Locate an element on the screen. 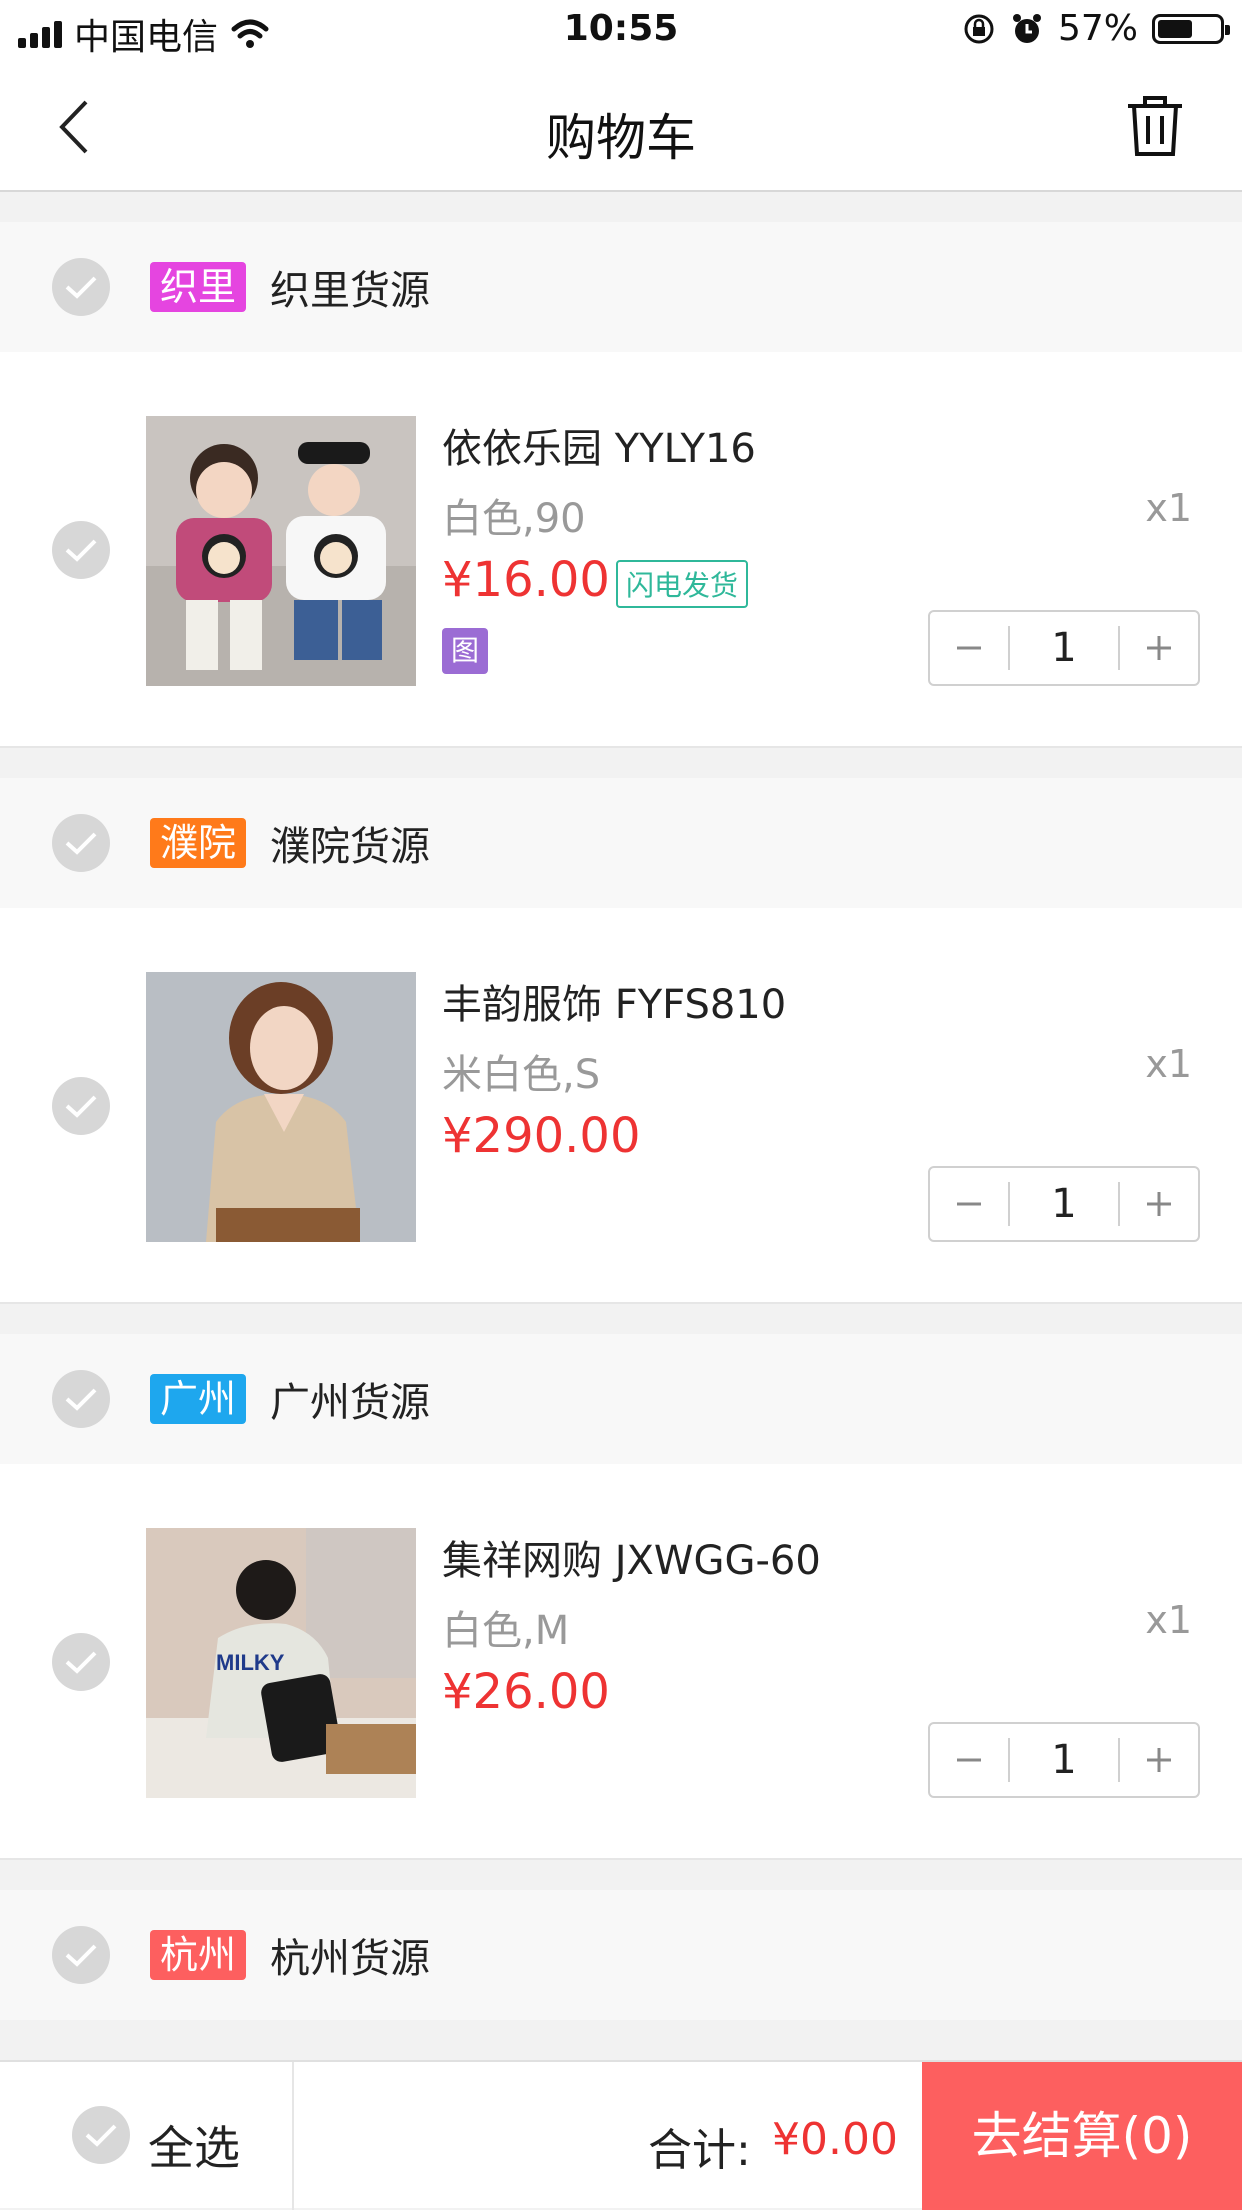  shop-name: 织里货源 is located at coordinates (350, 287).